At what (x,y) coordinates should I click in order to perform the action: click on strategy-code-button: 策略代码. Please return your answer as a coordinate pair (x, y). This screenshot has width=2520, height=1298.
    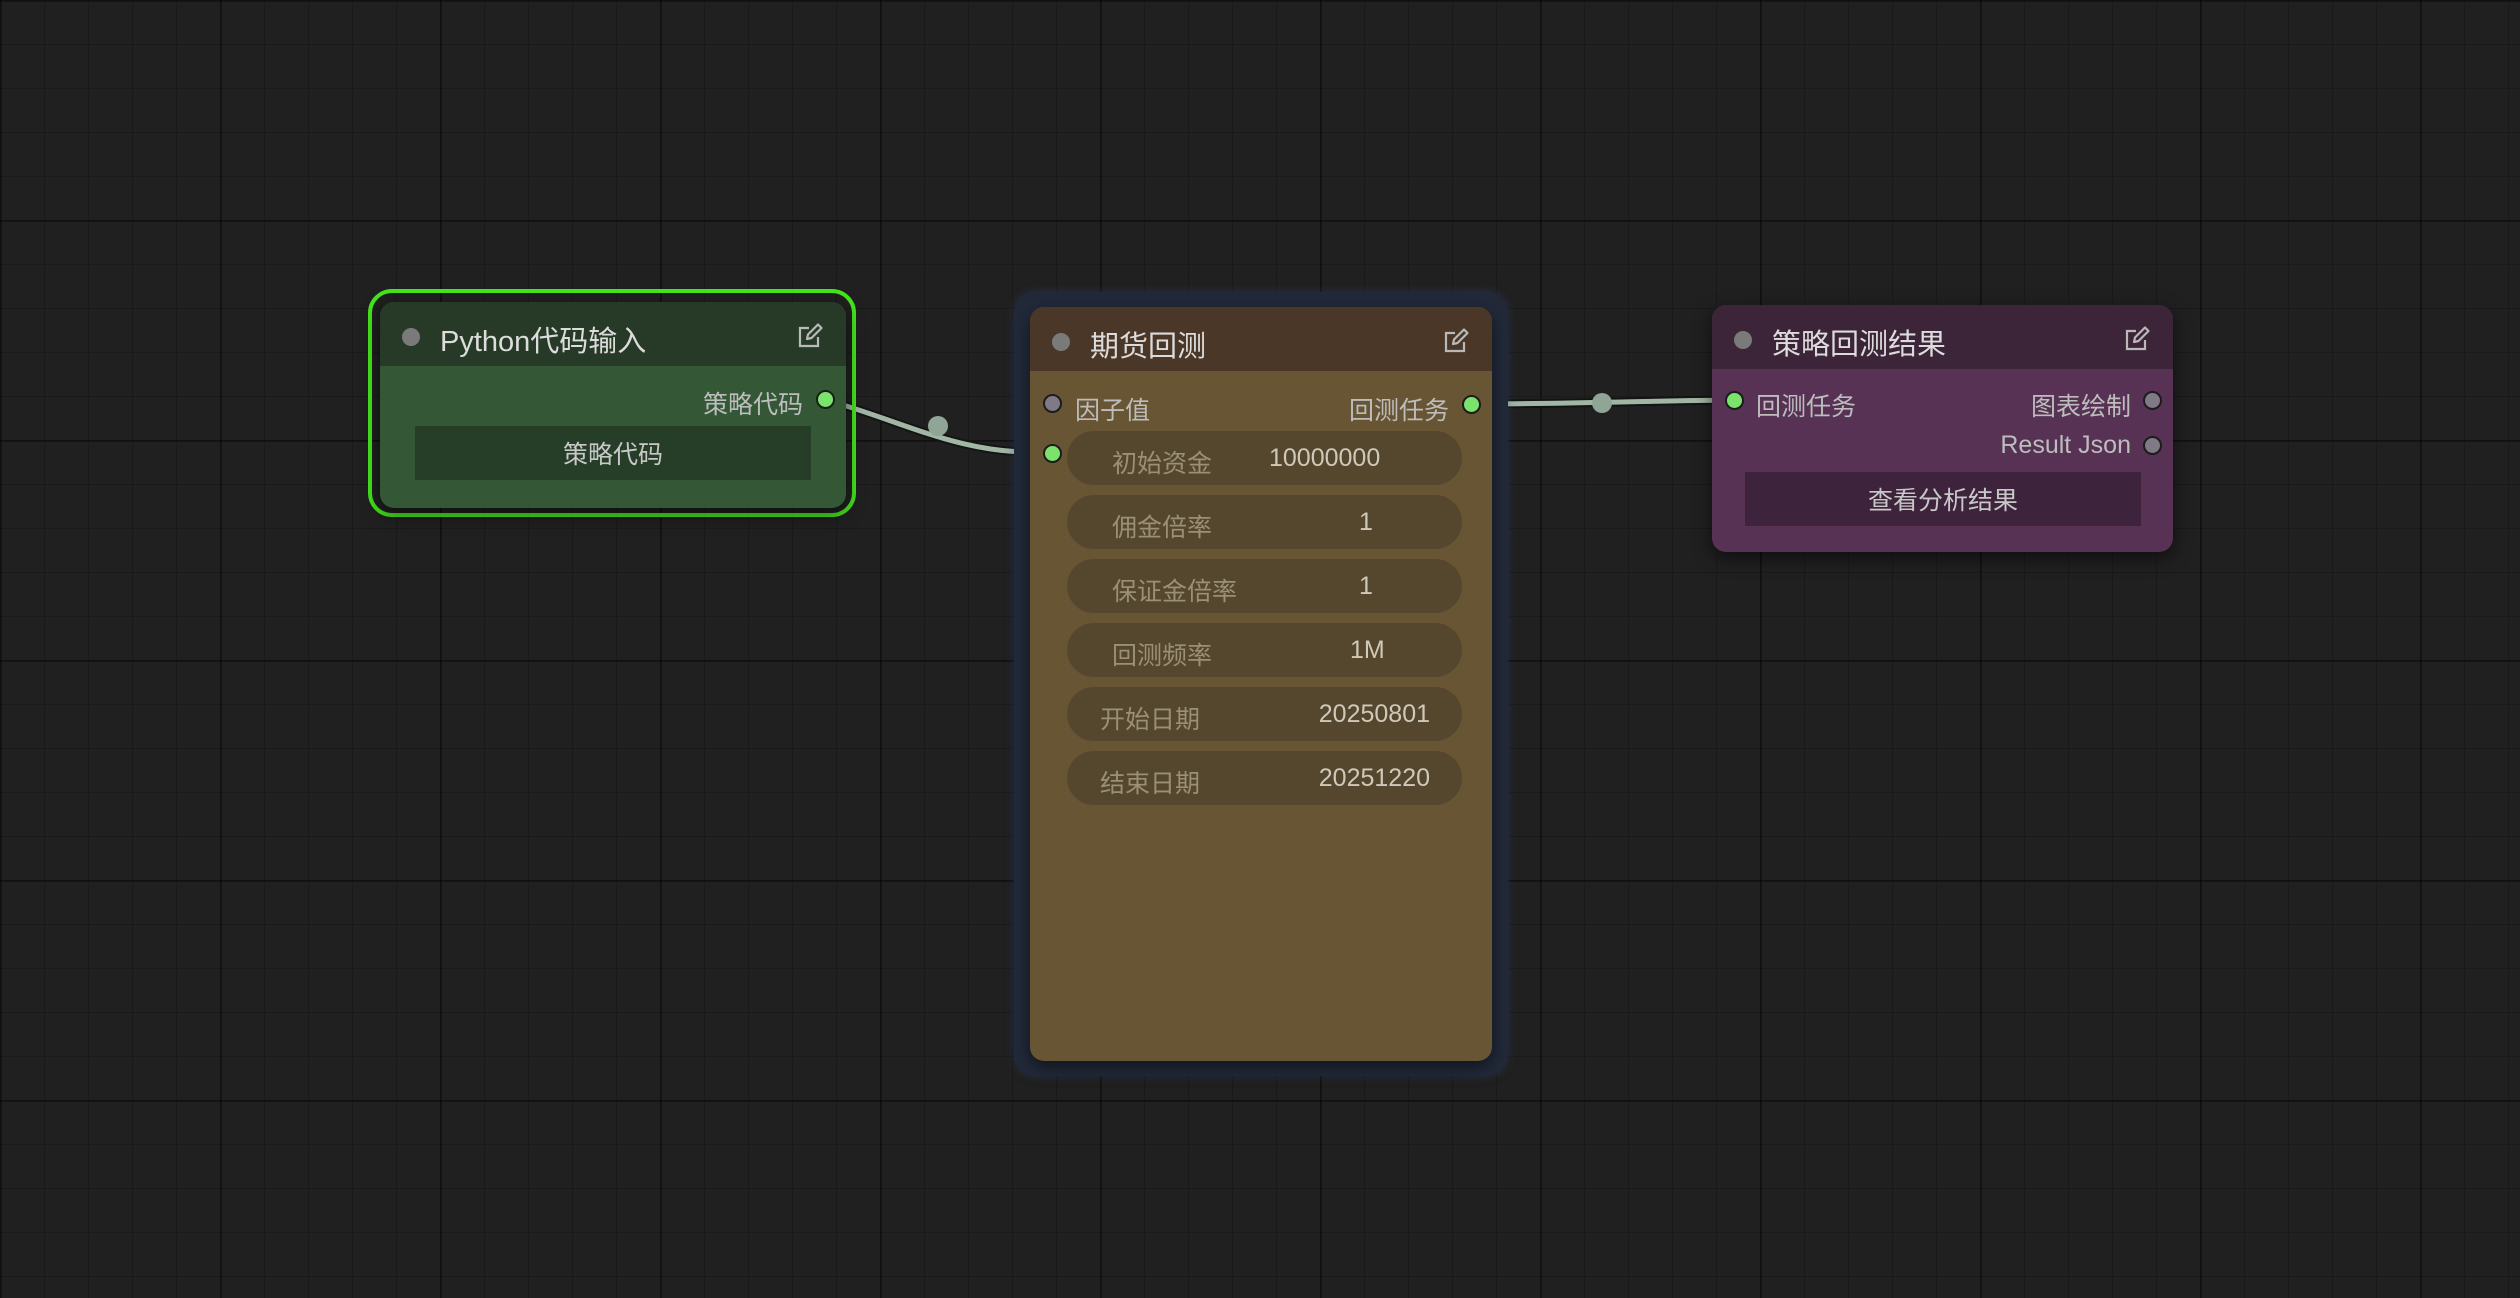
    Looking at the image, I should click on (613, 453).